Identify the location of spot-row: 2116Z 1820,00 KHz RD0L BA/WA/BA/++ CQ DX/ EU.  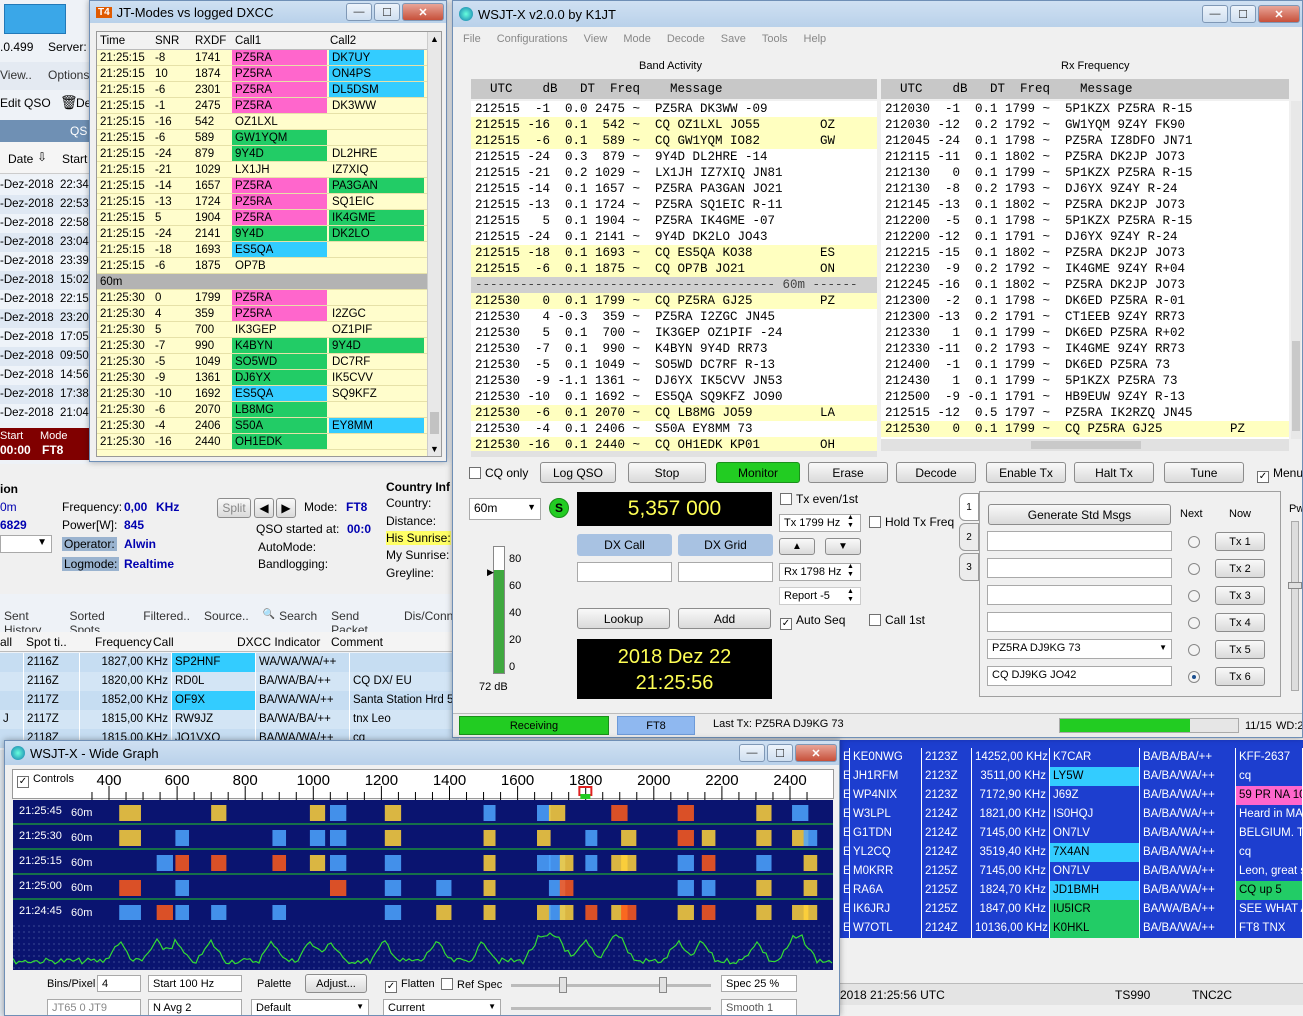
(230, 681).